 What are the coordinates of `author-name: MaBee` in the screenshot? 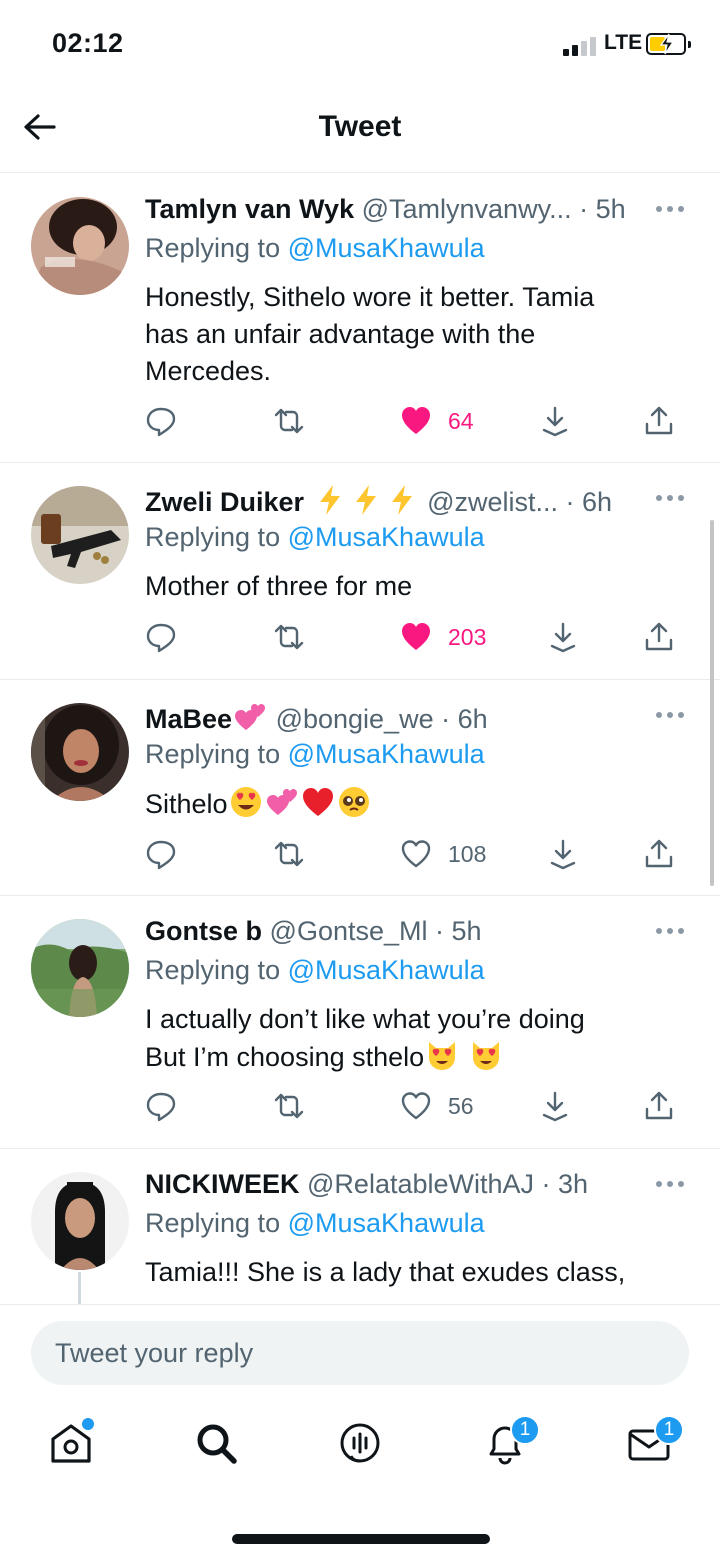 It's located at (188, 719).